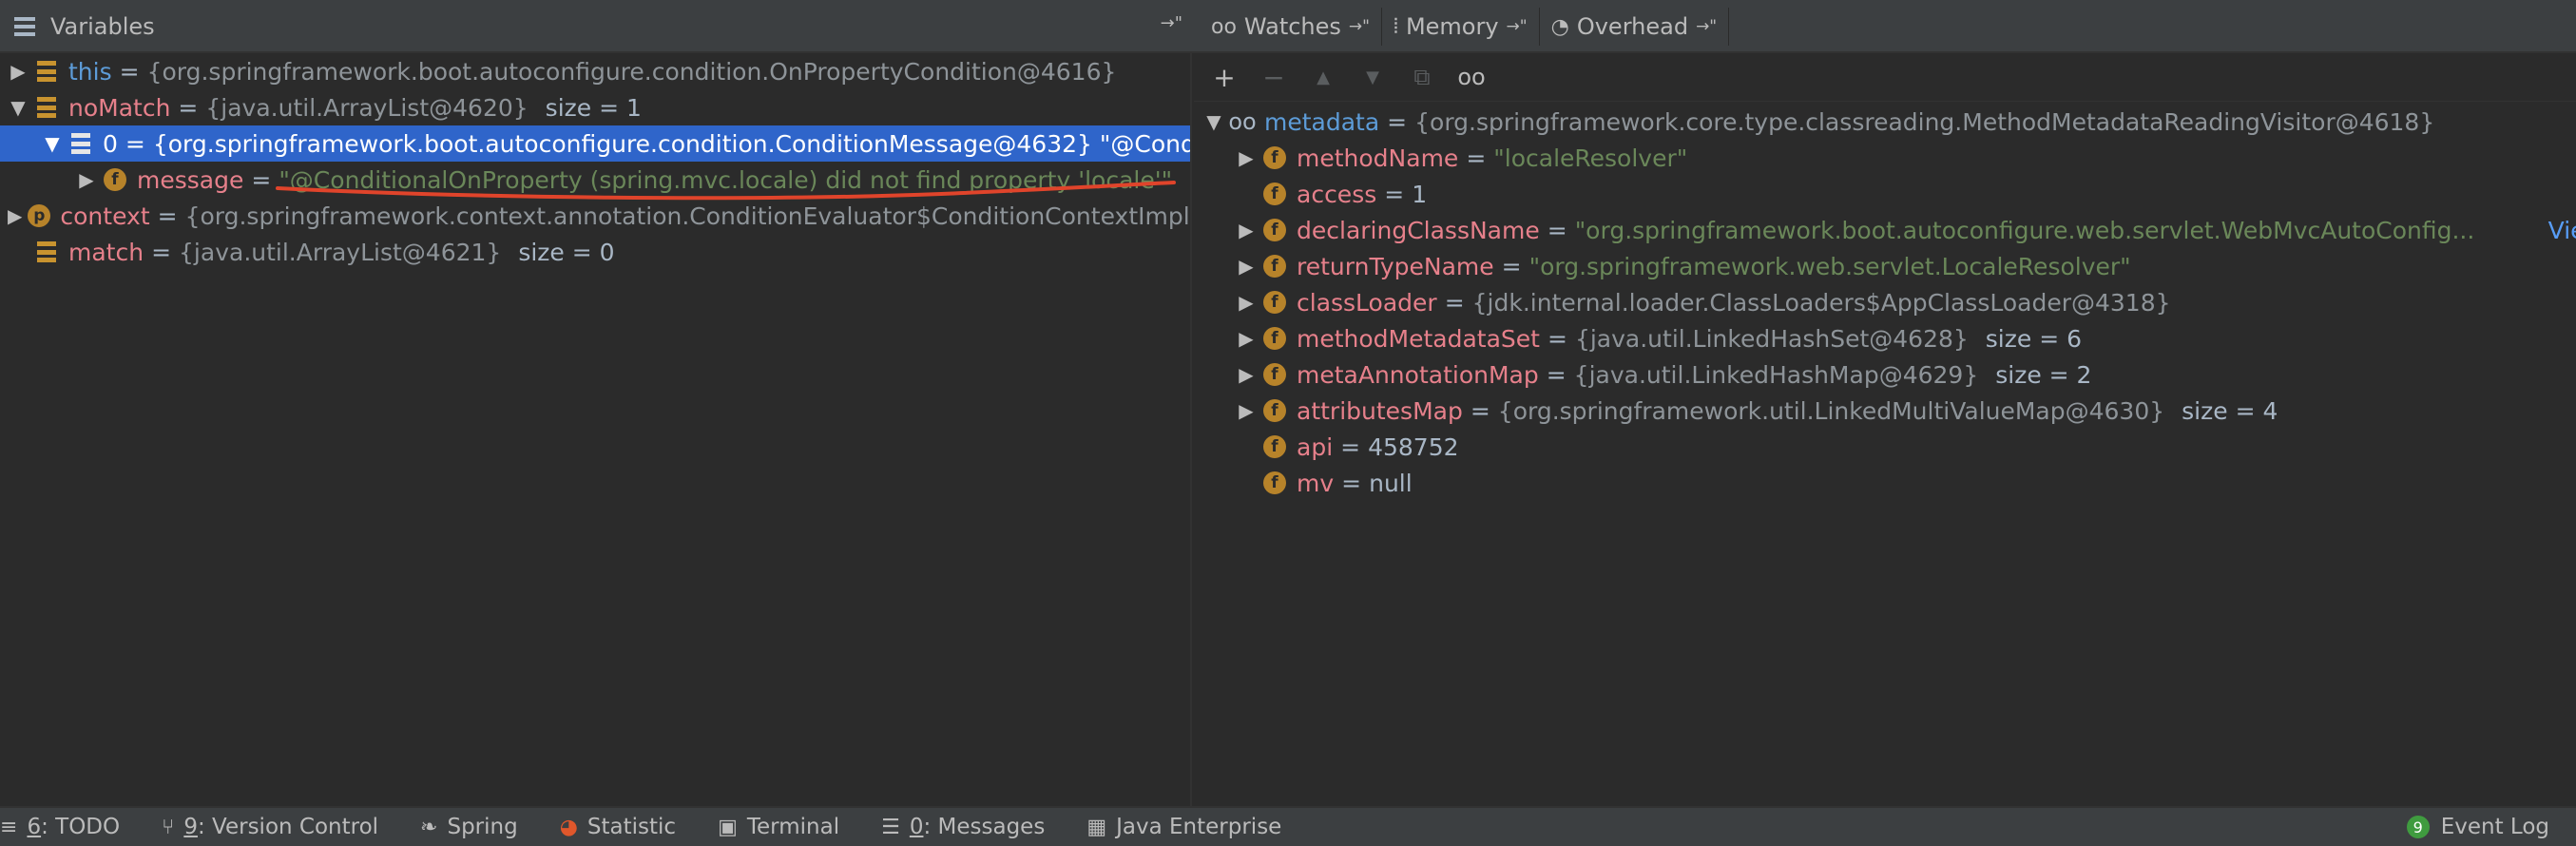 Image resolution: width=2576 pixels, height=846 pixels. Describe the element at coordinates (60, 827) in the screenshot. I see `todo-tool-button: ≡ 6: TODO` at that location.